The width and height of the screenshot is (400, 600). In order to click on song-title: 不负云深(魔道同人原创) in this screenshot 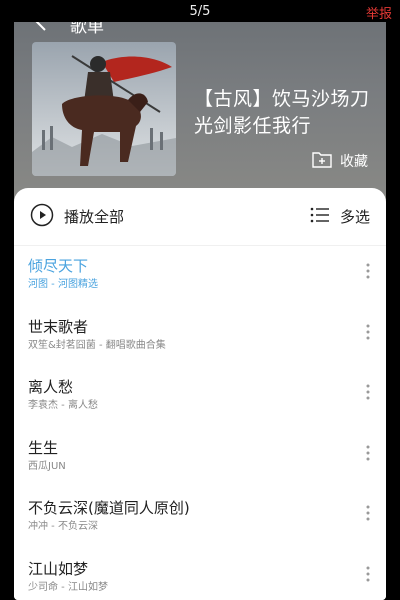, I will do `click(109, 508)`.